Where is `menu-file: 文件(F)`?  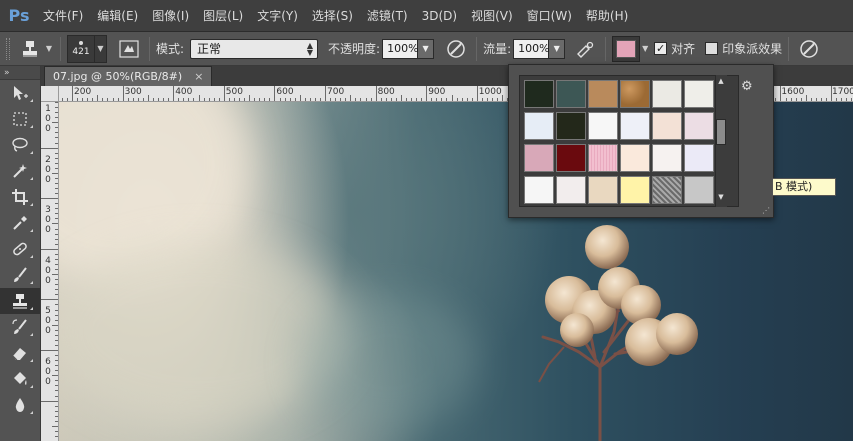 menu-file: 文件(F) is located at coordinates (63, 16).